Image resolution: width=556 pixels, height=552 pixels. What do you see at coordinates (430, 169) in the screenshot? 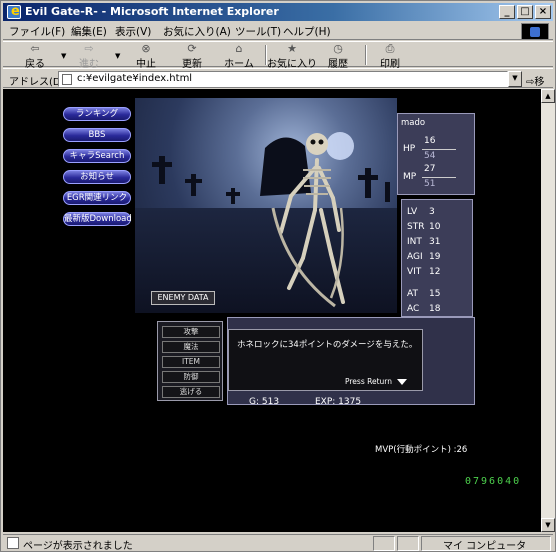
I see `mp-current: 27` at bounding box center [430, 169].